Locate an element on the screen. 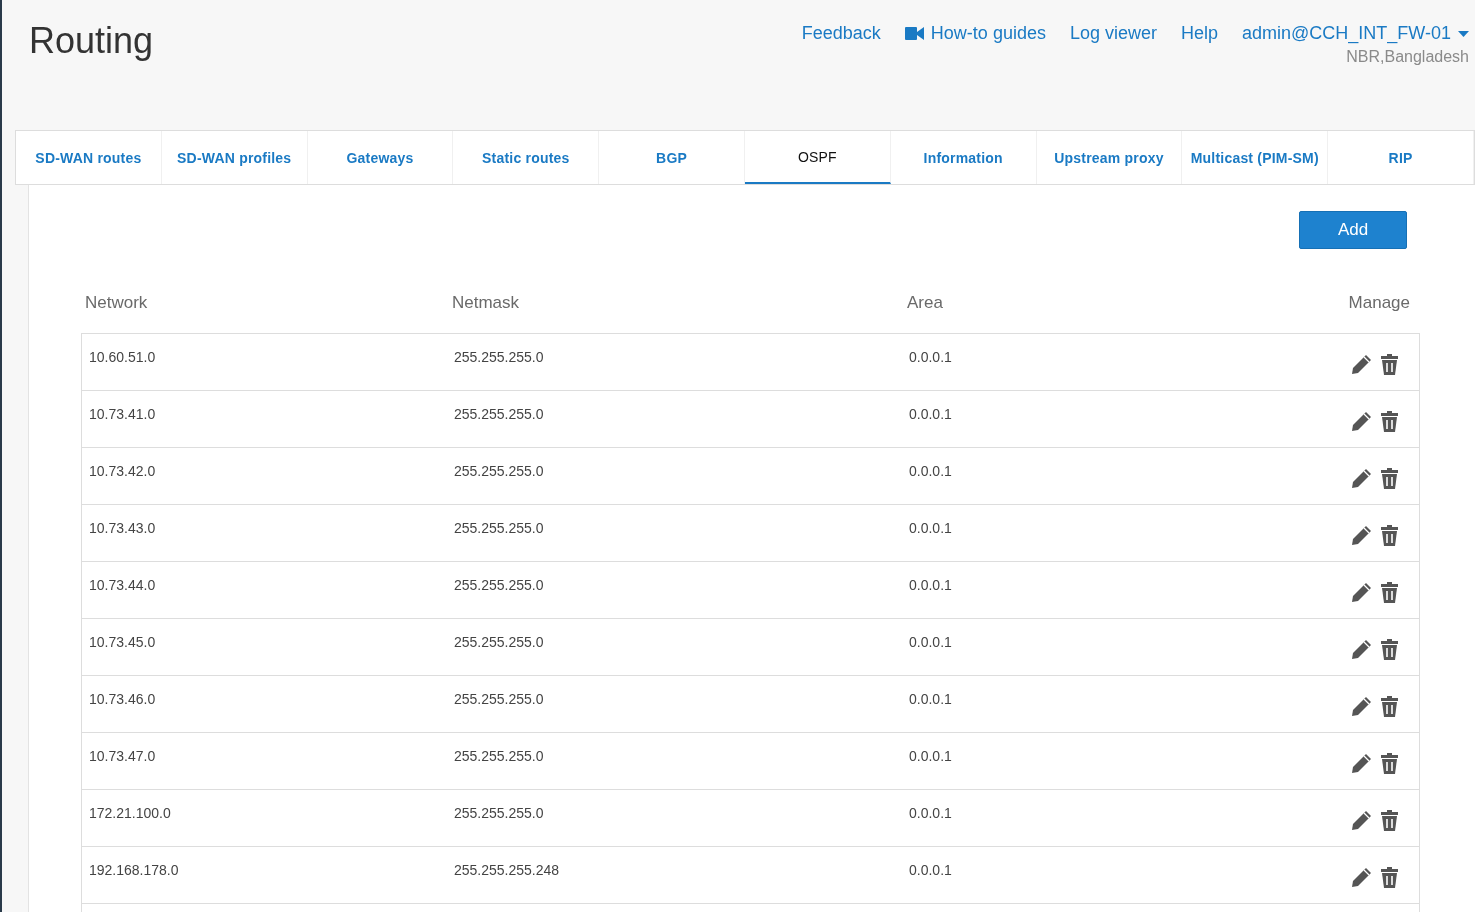 The image size is (1475, 912). table-cell-text: 192.168.178.0 is located at coordinates (134, 870).